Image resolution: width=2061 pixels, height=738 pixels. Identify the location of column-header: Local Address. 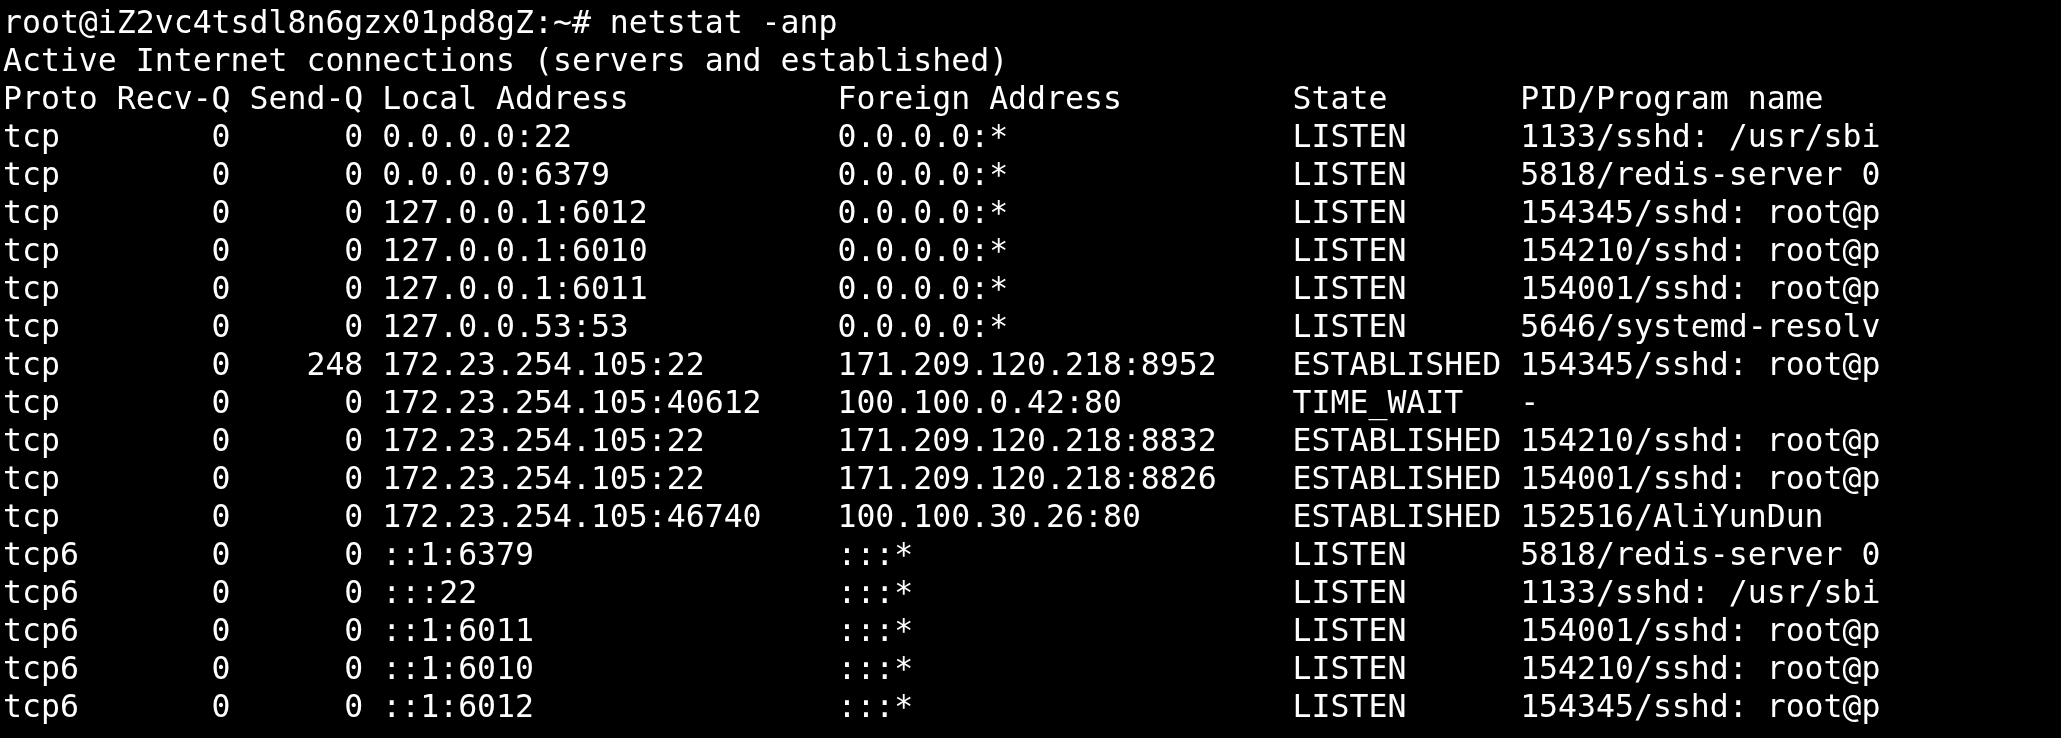
(505, 98).